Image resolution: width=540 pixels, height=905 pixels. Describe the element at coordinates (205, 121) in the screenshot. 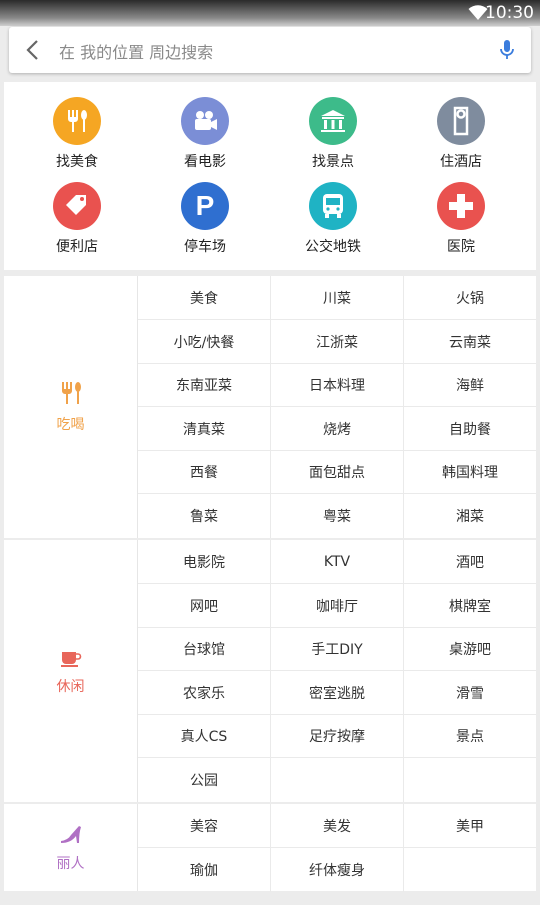

I see `movie-camera-icon` at that location.